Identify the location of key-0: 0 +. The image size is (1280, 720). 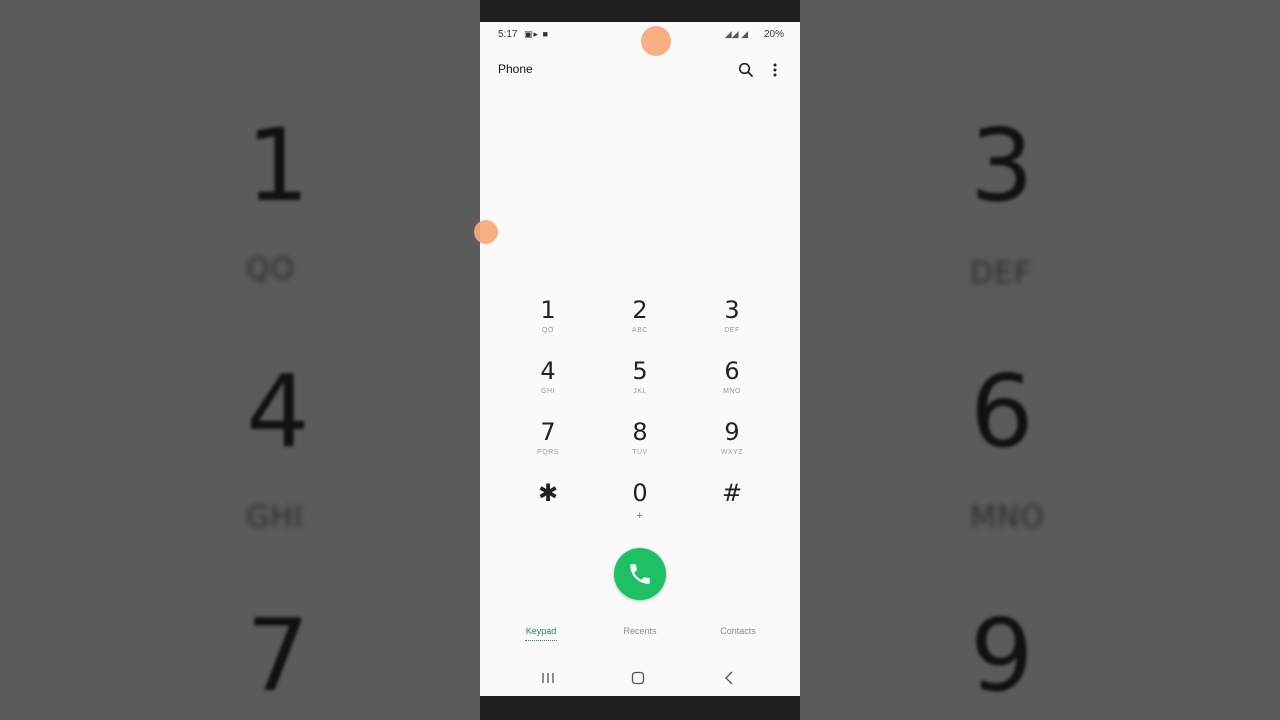
(640, 503).